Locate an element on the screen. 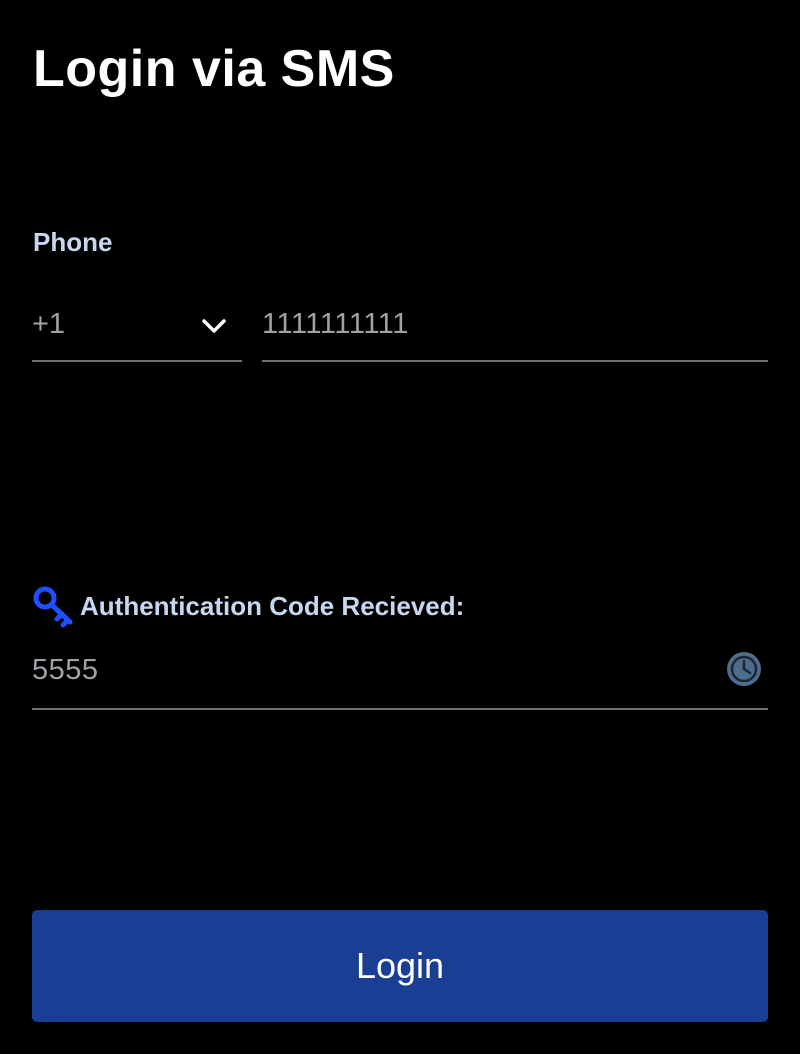 The width and height of the screenshot is (800, 1054). phone-number-field is located at coordinates (515, 329).